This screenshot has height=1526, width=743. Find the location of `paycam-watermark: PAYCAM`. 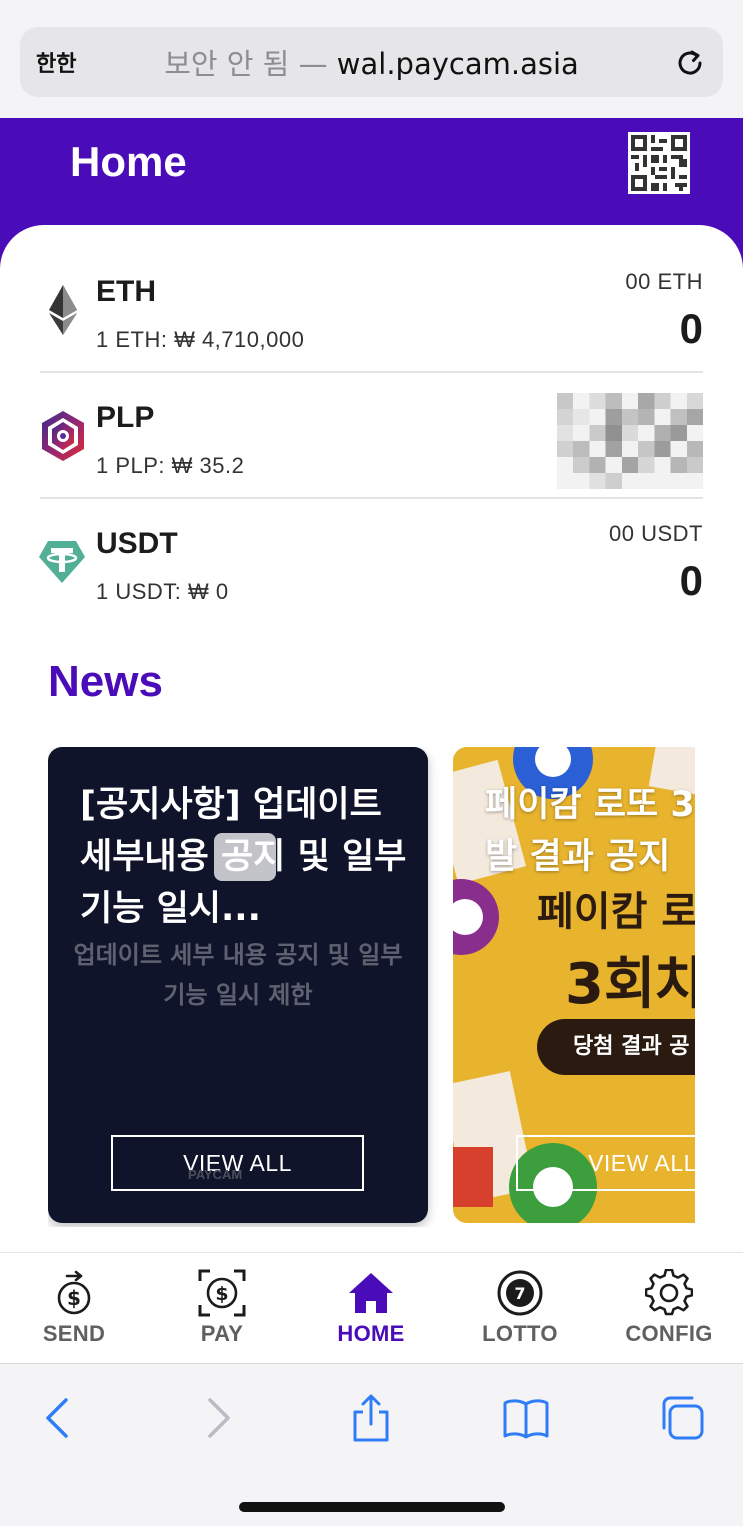

paycam-watermark: PAYCAM is located at coordinates (215, 1174).